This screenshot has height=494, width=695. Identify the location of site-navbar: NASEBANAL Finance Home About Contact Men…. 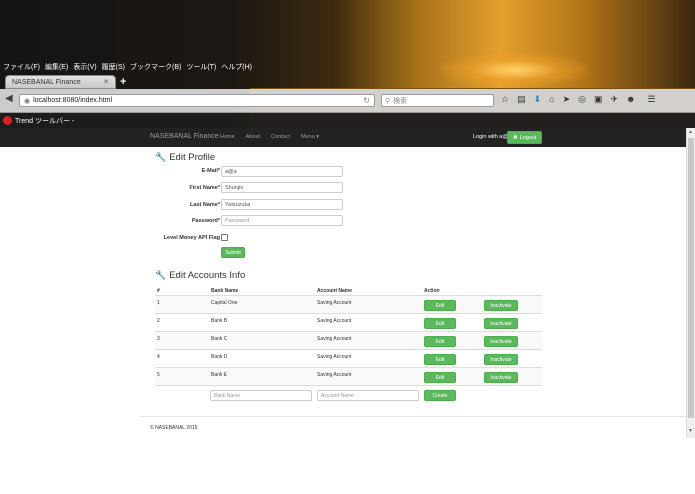
(343, 137).